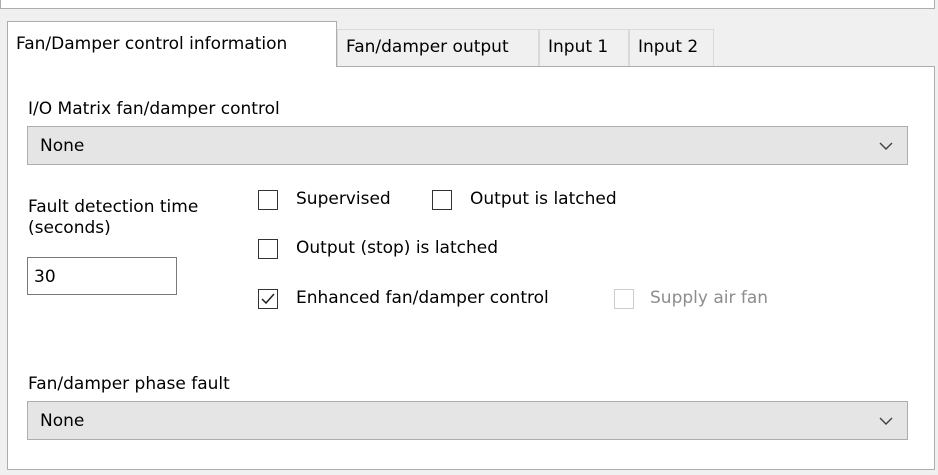 Image resolution: width=938 pixels, height=475 pixels. What do you see at coordinates (129, 384) in the screenshot?
I see `phase-fault-label: Fan/damper phase fault` at bounding box center [129, 384].